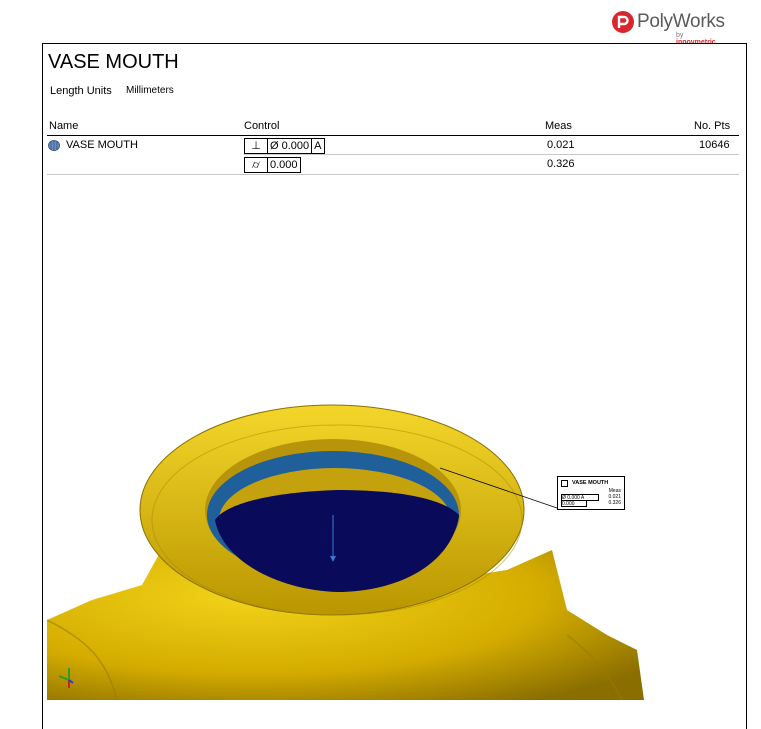 The height and width of the screenshot is (729, 761). Describe the element at coordinates (54, 145) in the screenshot. I see `cylinder-feature-icon` at that location.